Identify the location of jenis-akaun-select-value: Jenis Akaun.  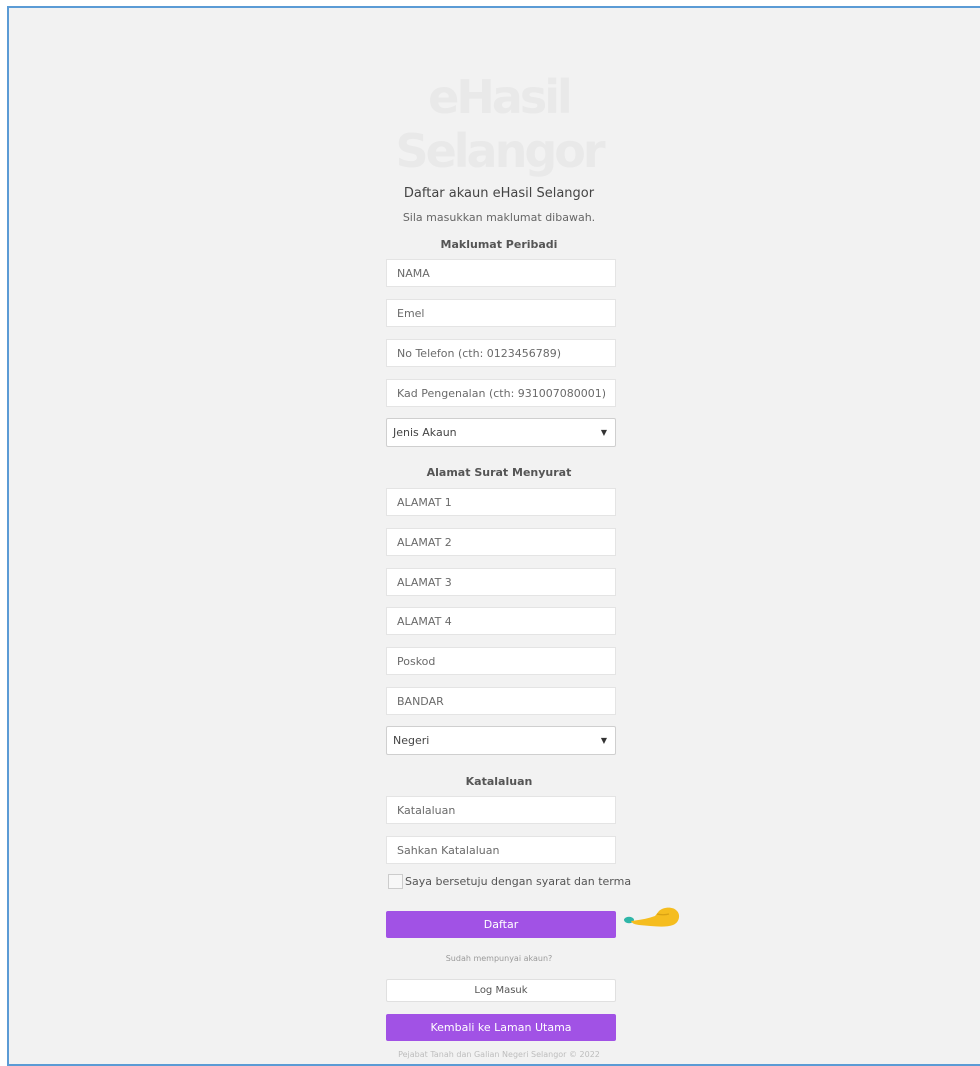
(425, 432).